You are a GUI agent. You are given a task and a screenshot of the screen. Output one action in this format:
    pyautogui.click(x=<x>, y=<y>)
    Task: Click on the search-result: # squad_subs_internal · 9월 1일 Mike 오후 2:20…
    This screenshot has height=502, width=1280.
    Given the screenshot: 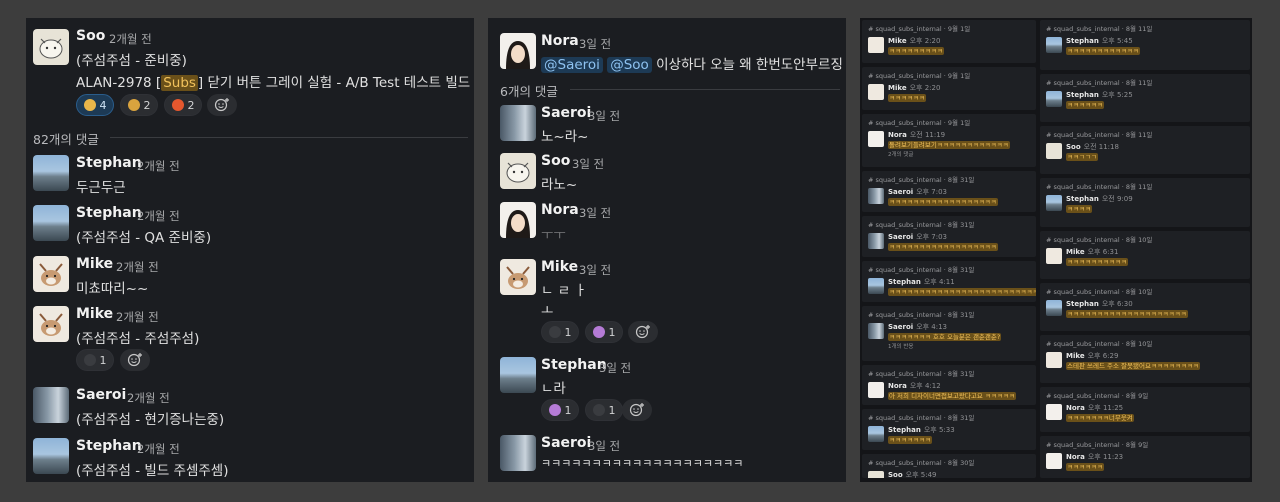 What is the action you would take?
    pyautogui.click(x=949, y=41)
    